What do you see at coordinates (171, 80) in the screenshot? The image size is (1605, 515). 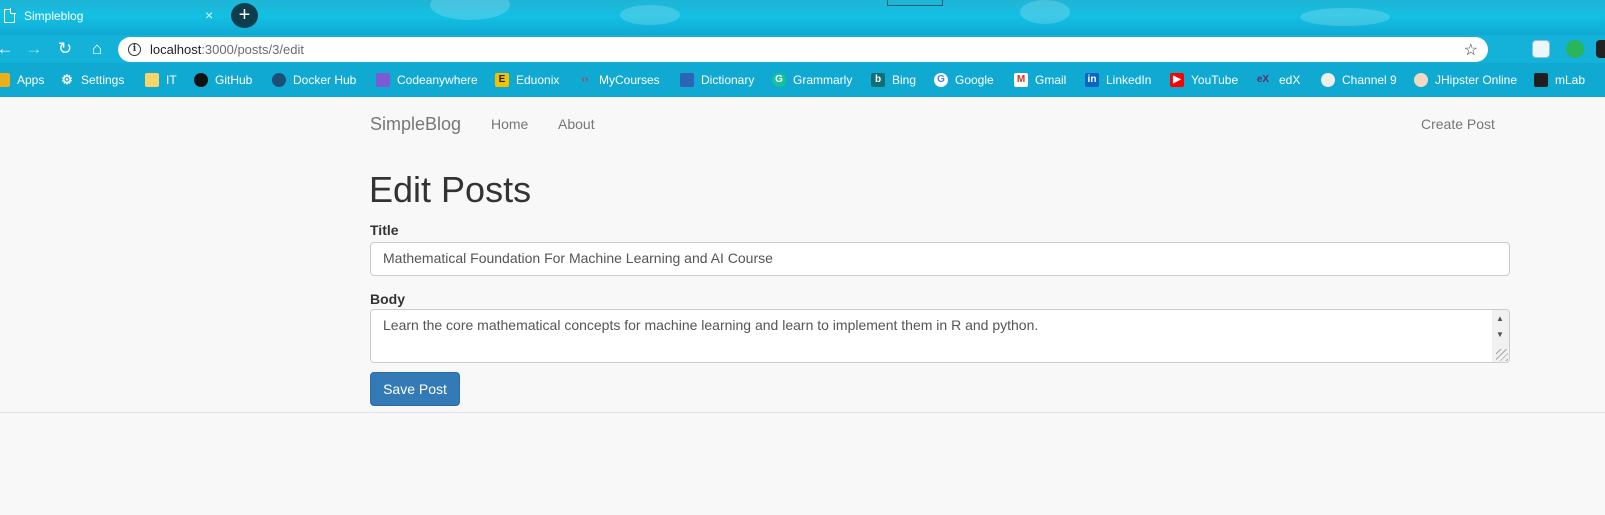 I see `bookmark-label: IT` at bounding box center [171, 80].